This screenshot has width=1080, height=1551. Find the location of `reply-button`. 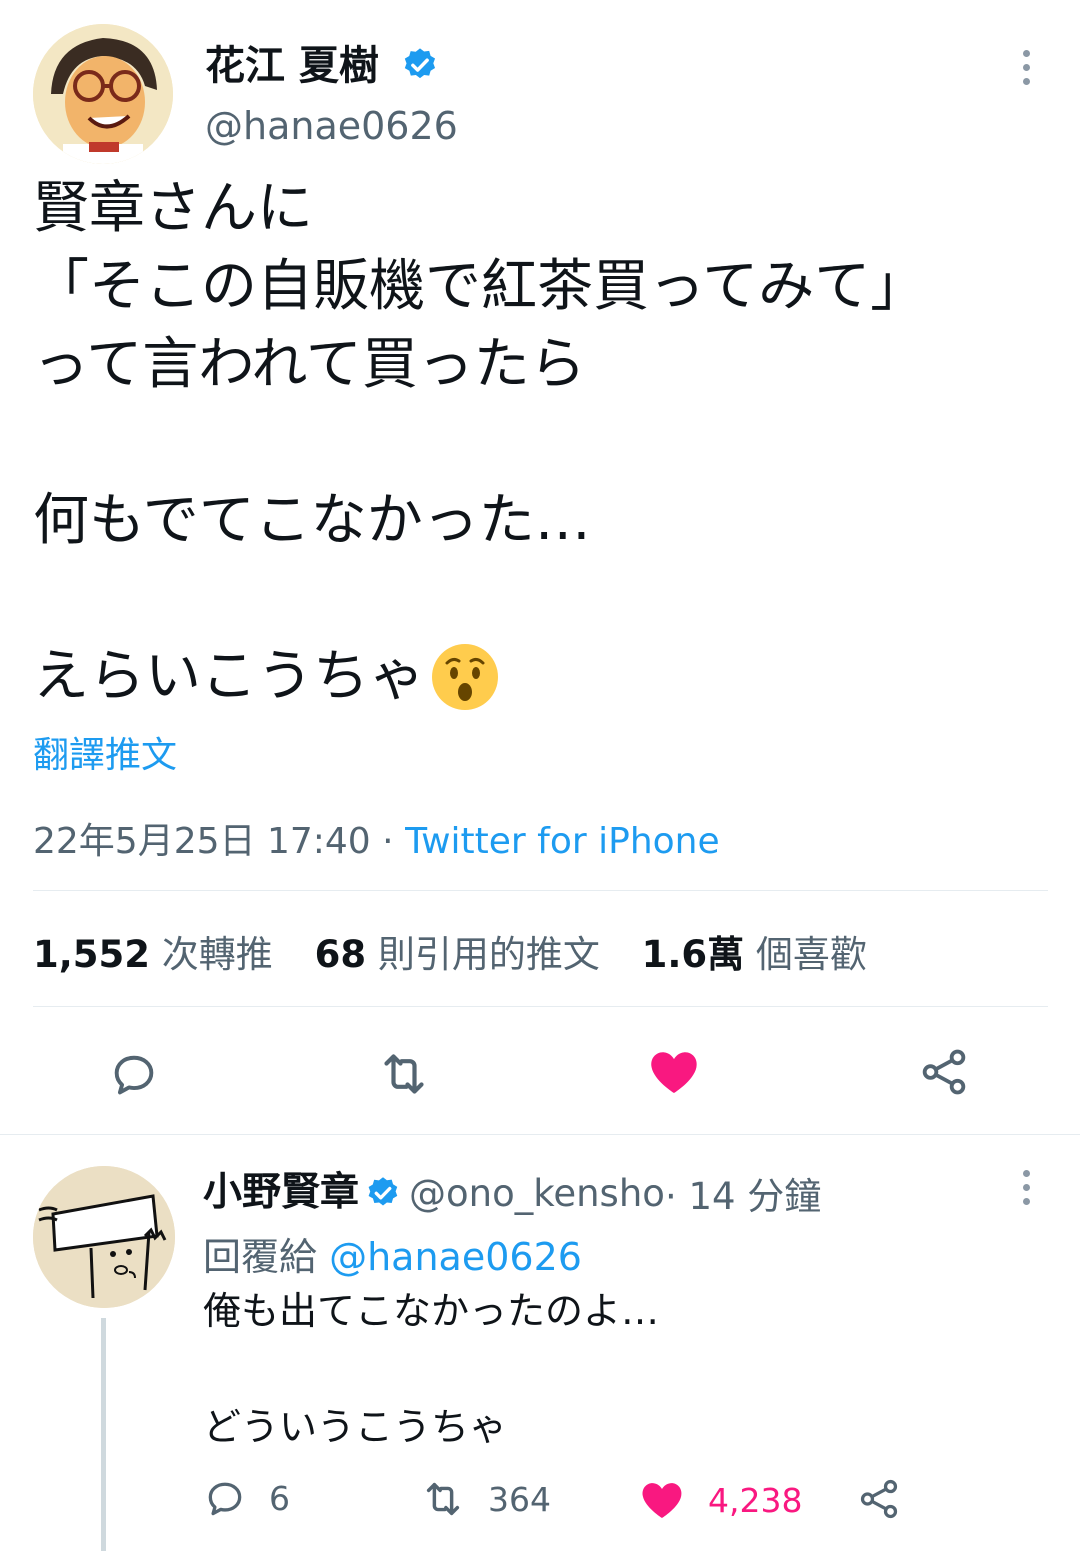

reply-button is located at coordinates (134, 1074).